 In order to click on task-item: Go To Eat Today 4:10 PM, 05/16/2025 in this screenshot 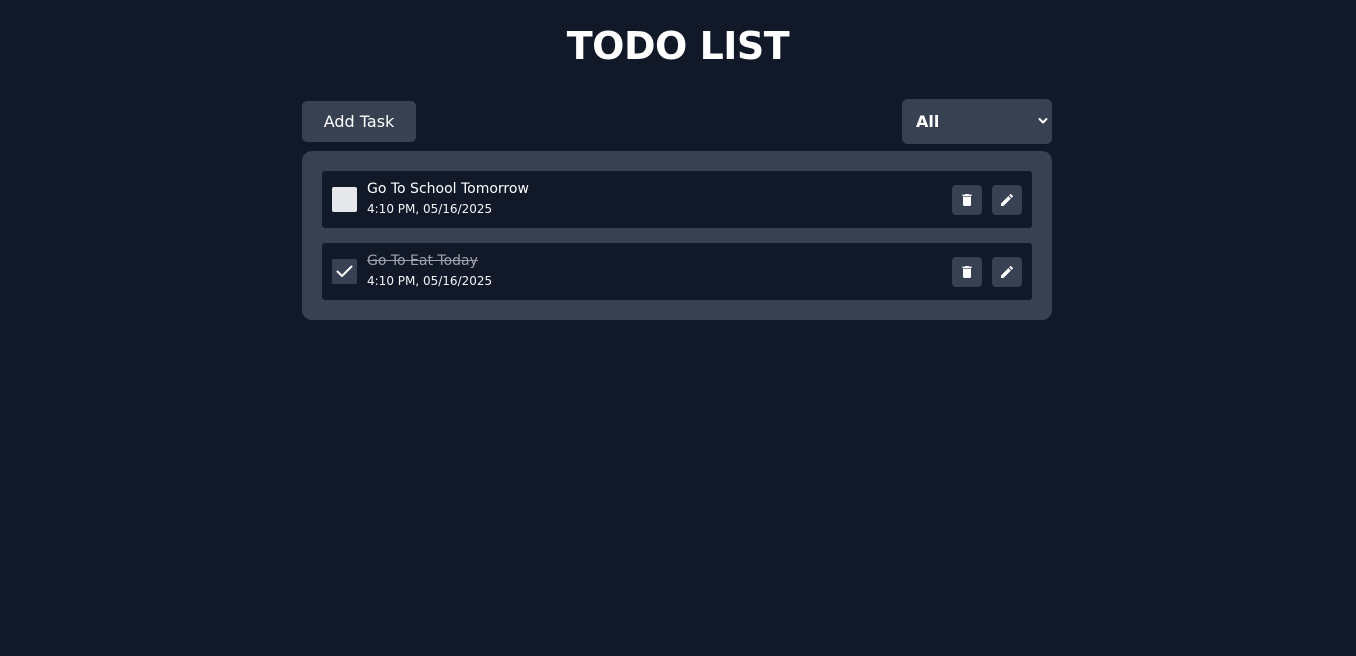, I will do `click(677, 271)`.